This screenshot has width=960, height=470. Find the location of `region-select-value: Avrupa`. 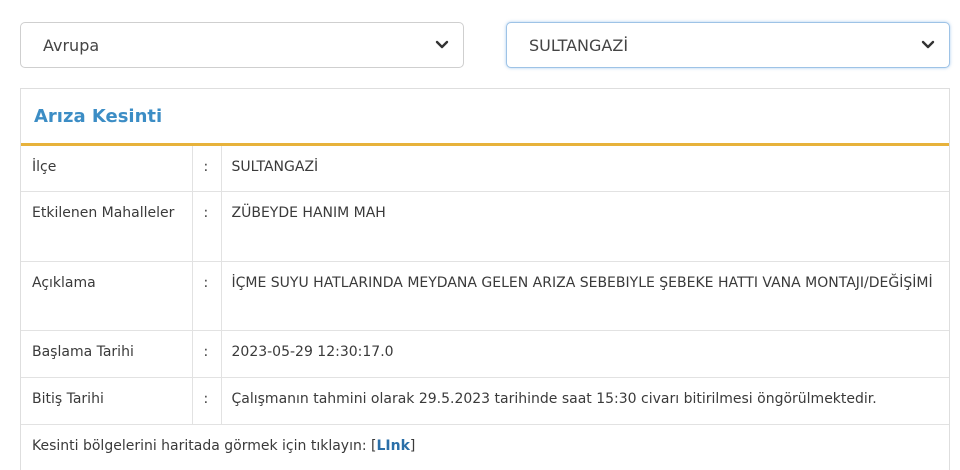

region-select-value: Avrupa is located at coordinates (71, 45).